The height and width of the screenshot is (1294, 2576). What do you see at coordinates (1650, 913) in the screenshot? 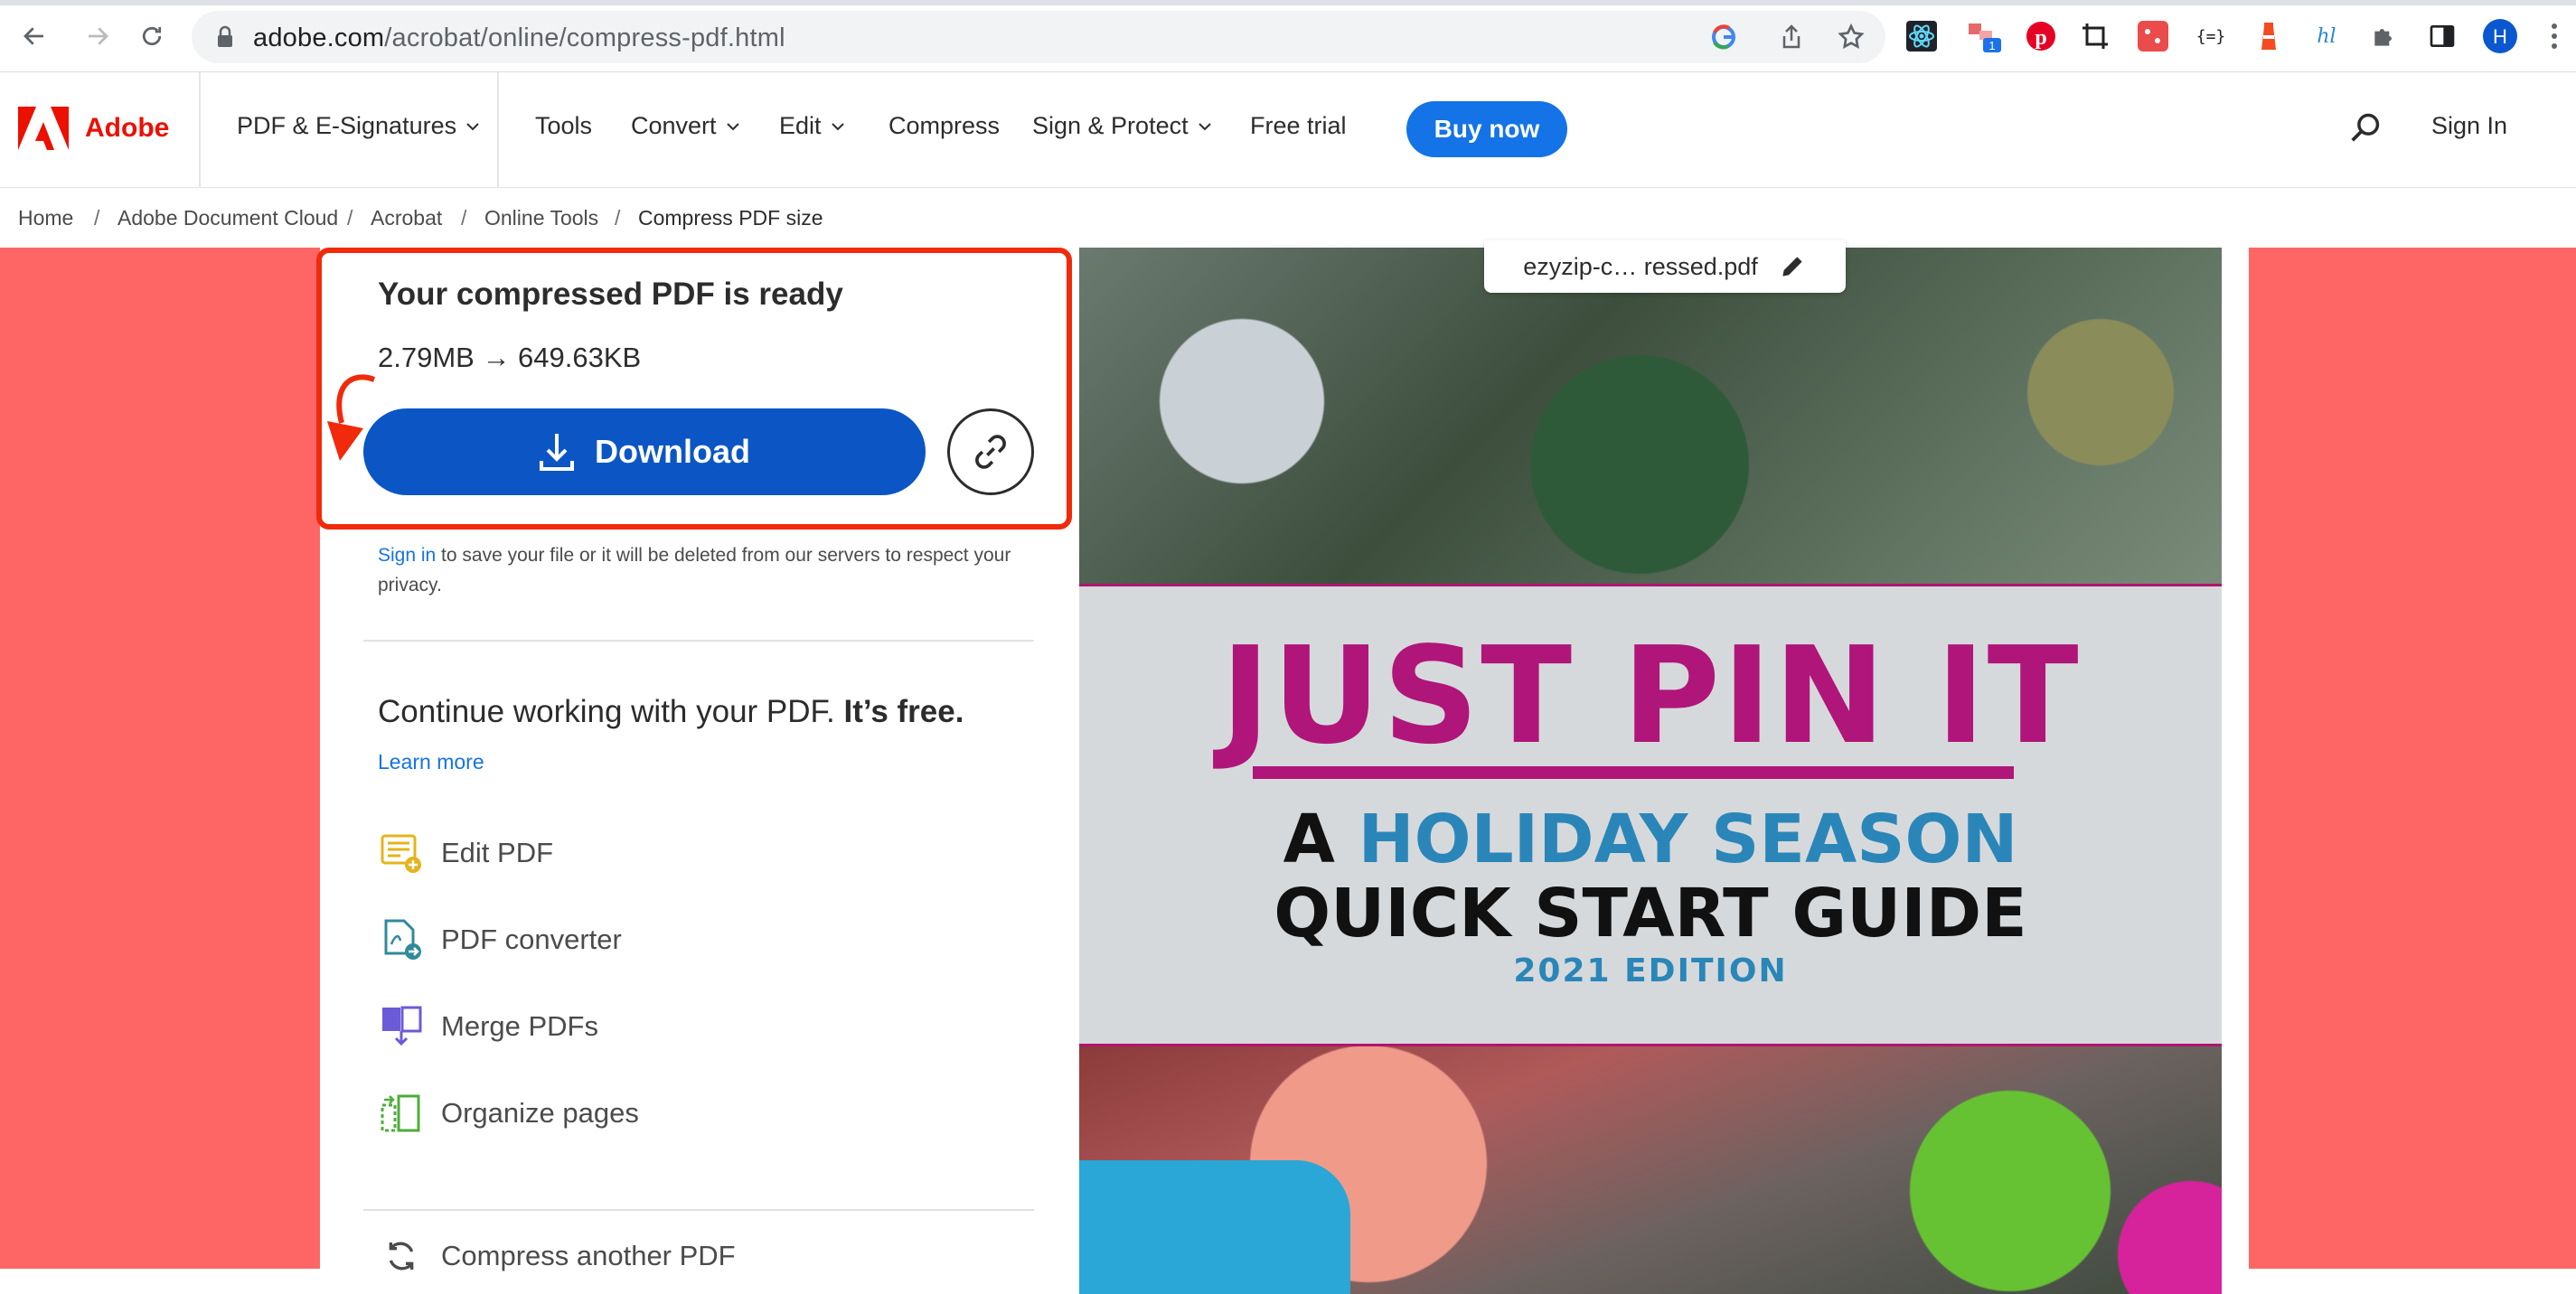
I see `cover-subtitle-2: QUICK START GUIDE` at bounding box center [1650, 913].